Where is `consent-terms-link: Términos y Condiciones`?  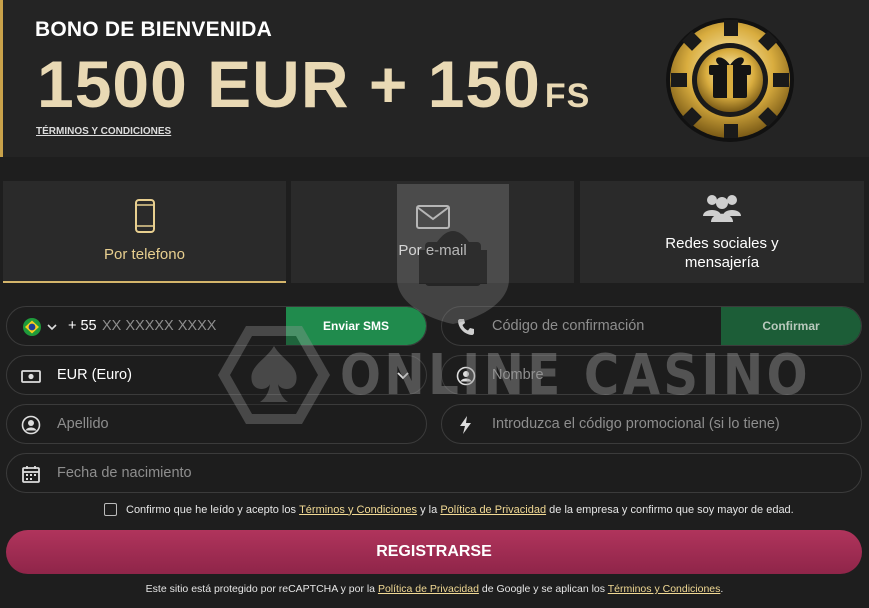
consent-terms-link: Términos y Condiciones is located at coordinates (358, 510).